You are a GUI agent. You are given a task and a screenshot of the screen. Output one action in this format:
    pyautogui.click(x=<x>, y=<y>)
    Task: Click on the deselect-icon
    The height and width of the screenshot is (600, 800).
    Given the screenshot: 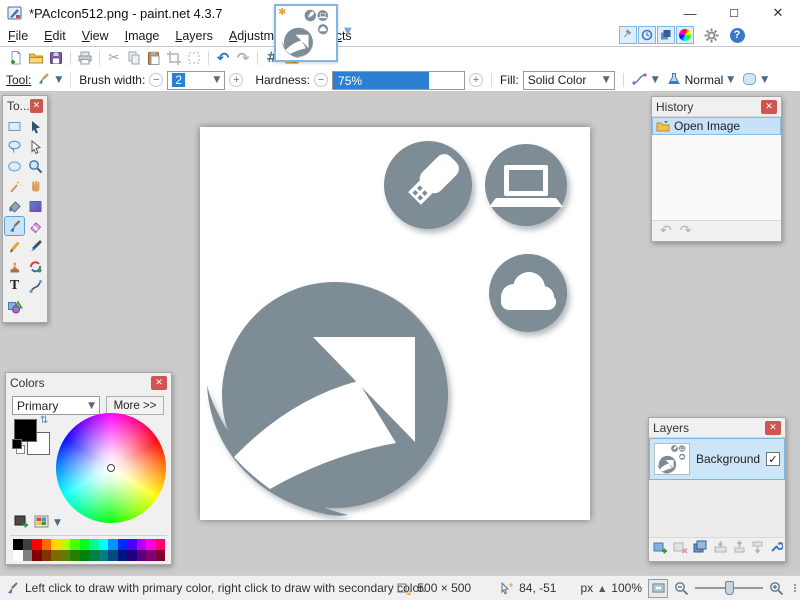 What is the action you would take?
    pyautogui.click(x=194, y=58)
    